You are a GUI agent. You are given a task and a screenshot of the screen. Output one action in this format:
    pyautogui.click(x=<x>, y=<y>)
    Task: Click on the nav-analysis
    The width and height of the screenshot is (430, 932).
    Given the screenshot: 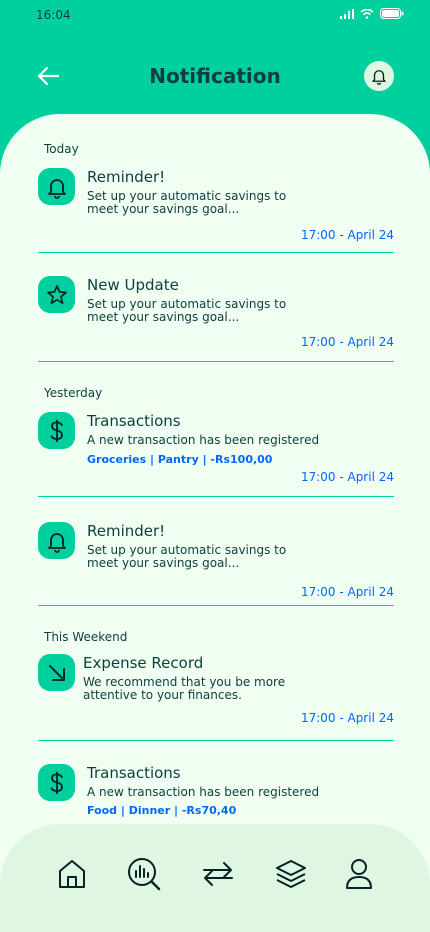 What is the action you would take?
    pyautogui.click(x=144, y=874)
    